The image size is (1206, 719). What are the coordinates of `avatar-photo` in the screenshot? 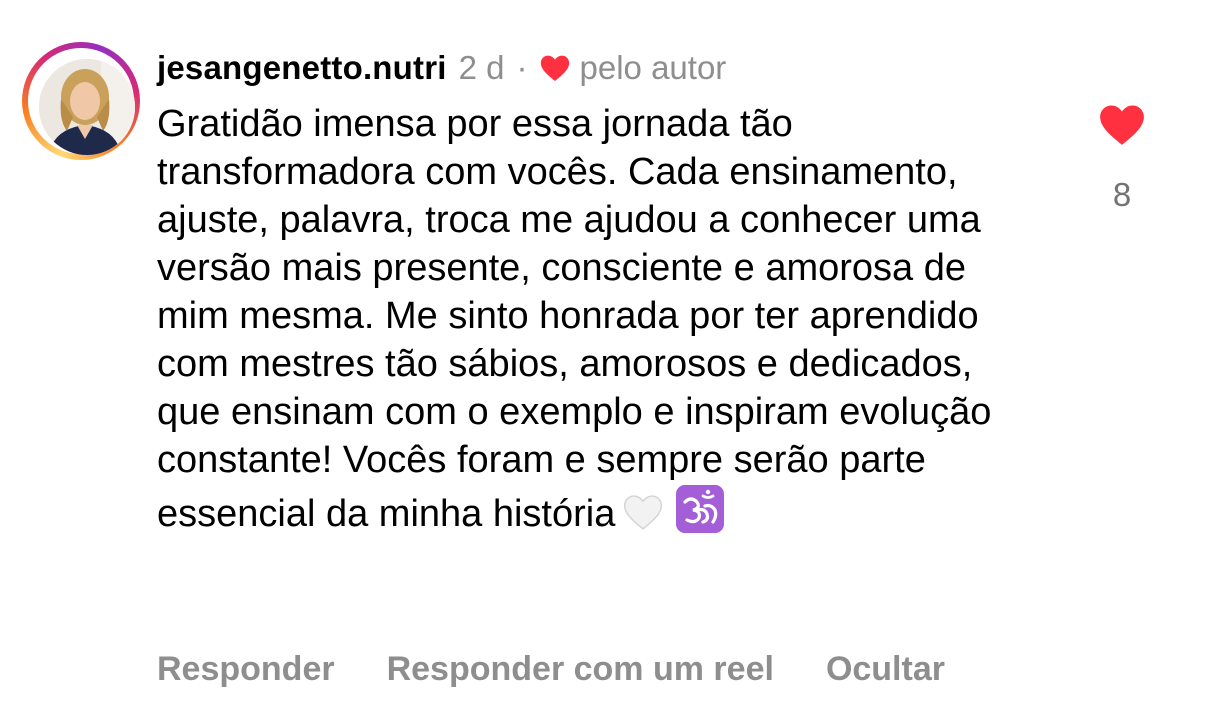 It's located at (87, 107).